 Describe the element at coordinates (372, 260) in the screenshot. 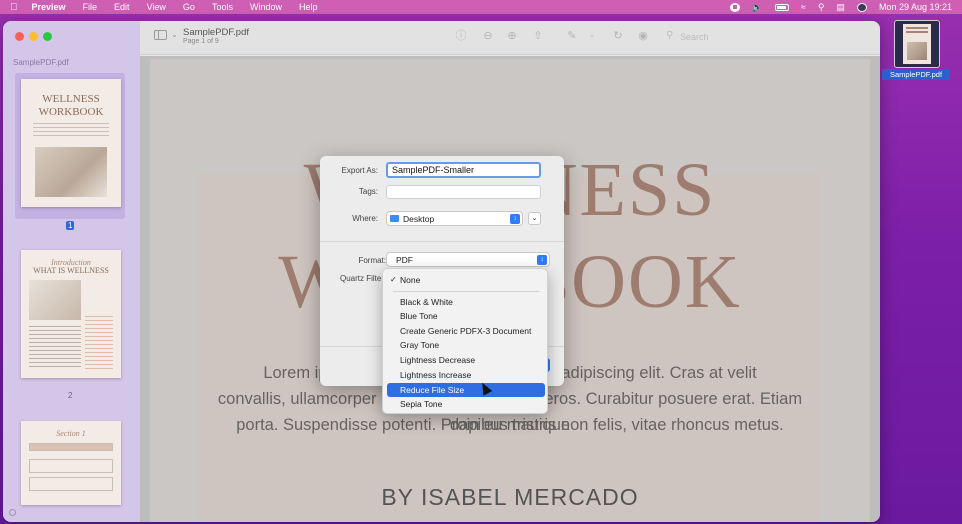

I see `format-label: Format:` at that location.